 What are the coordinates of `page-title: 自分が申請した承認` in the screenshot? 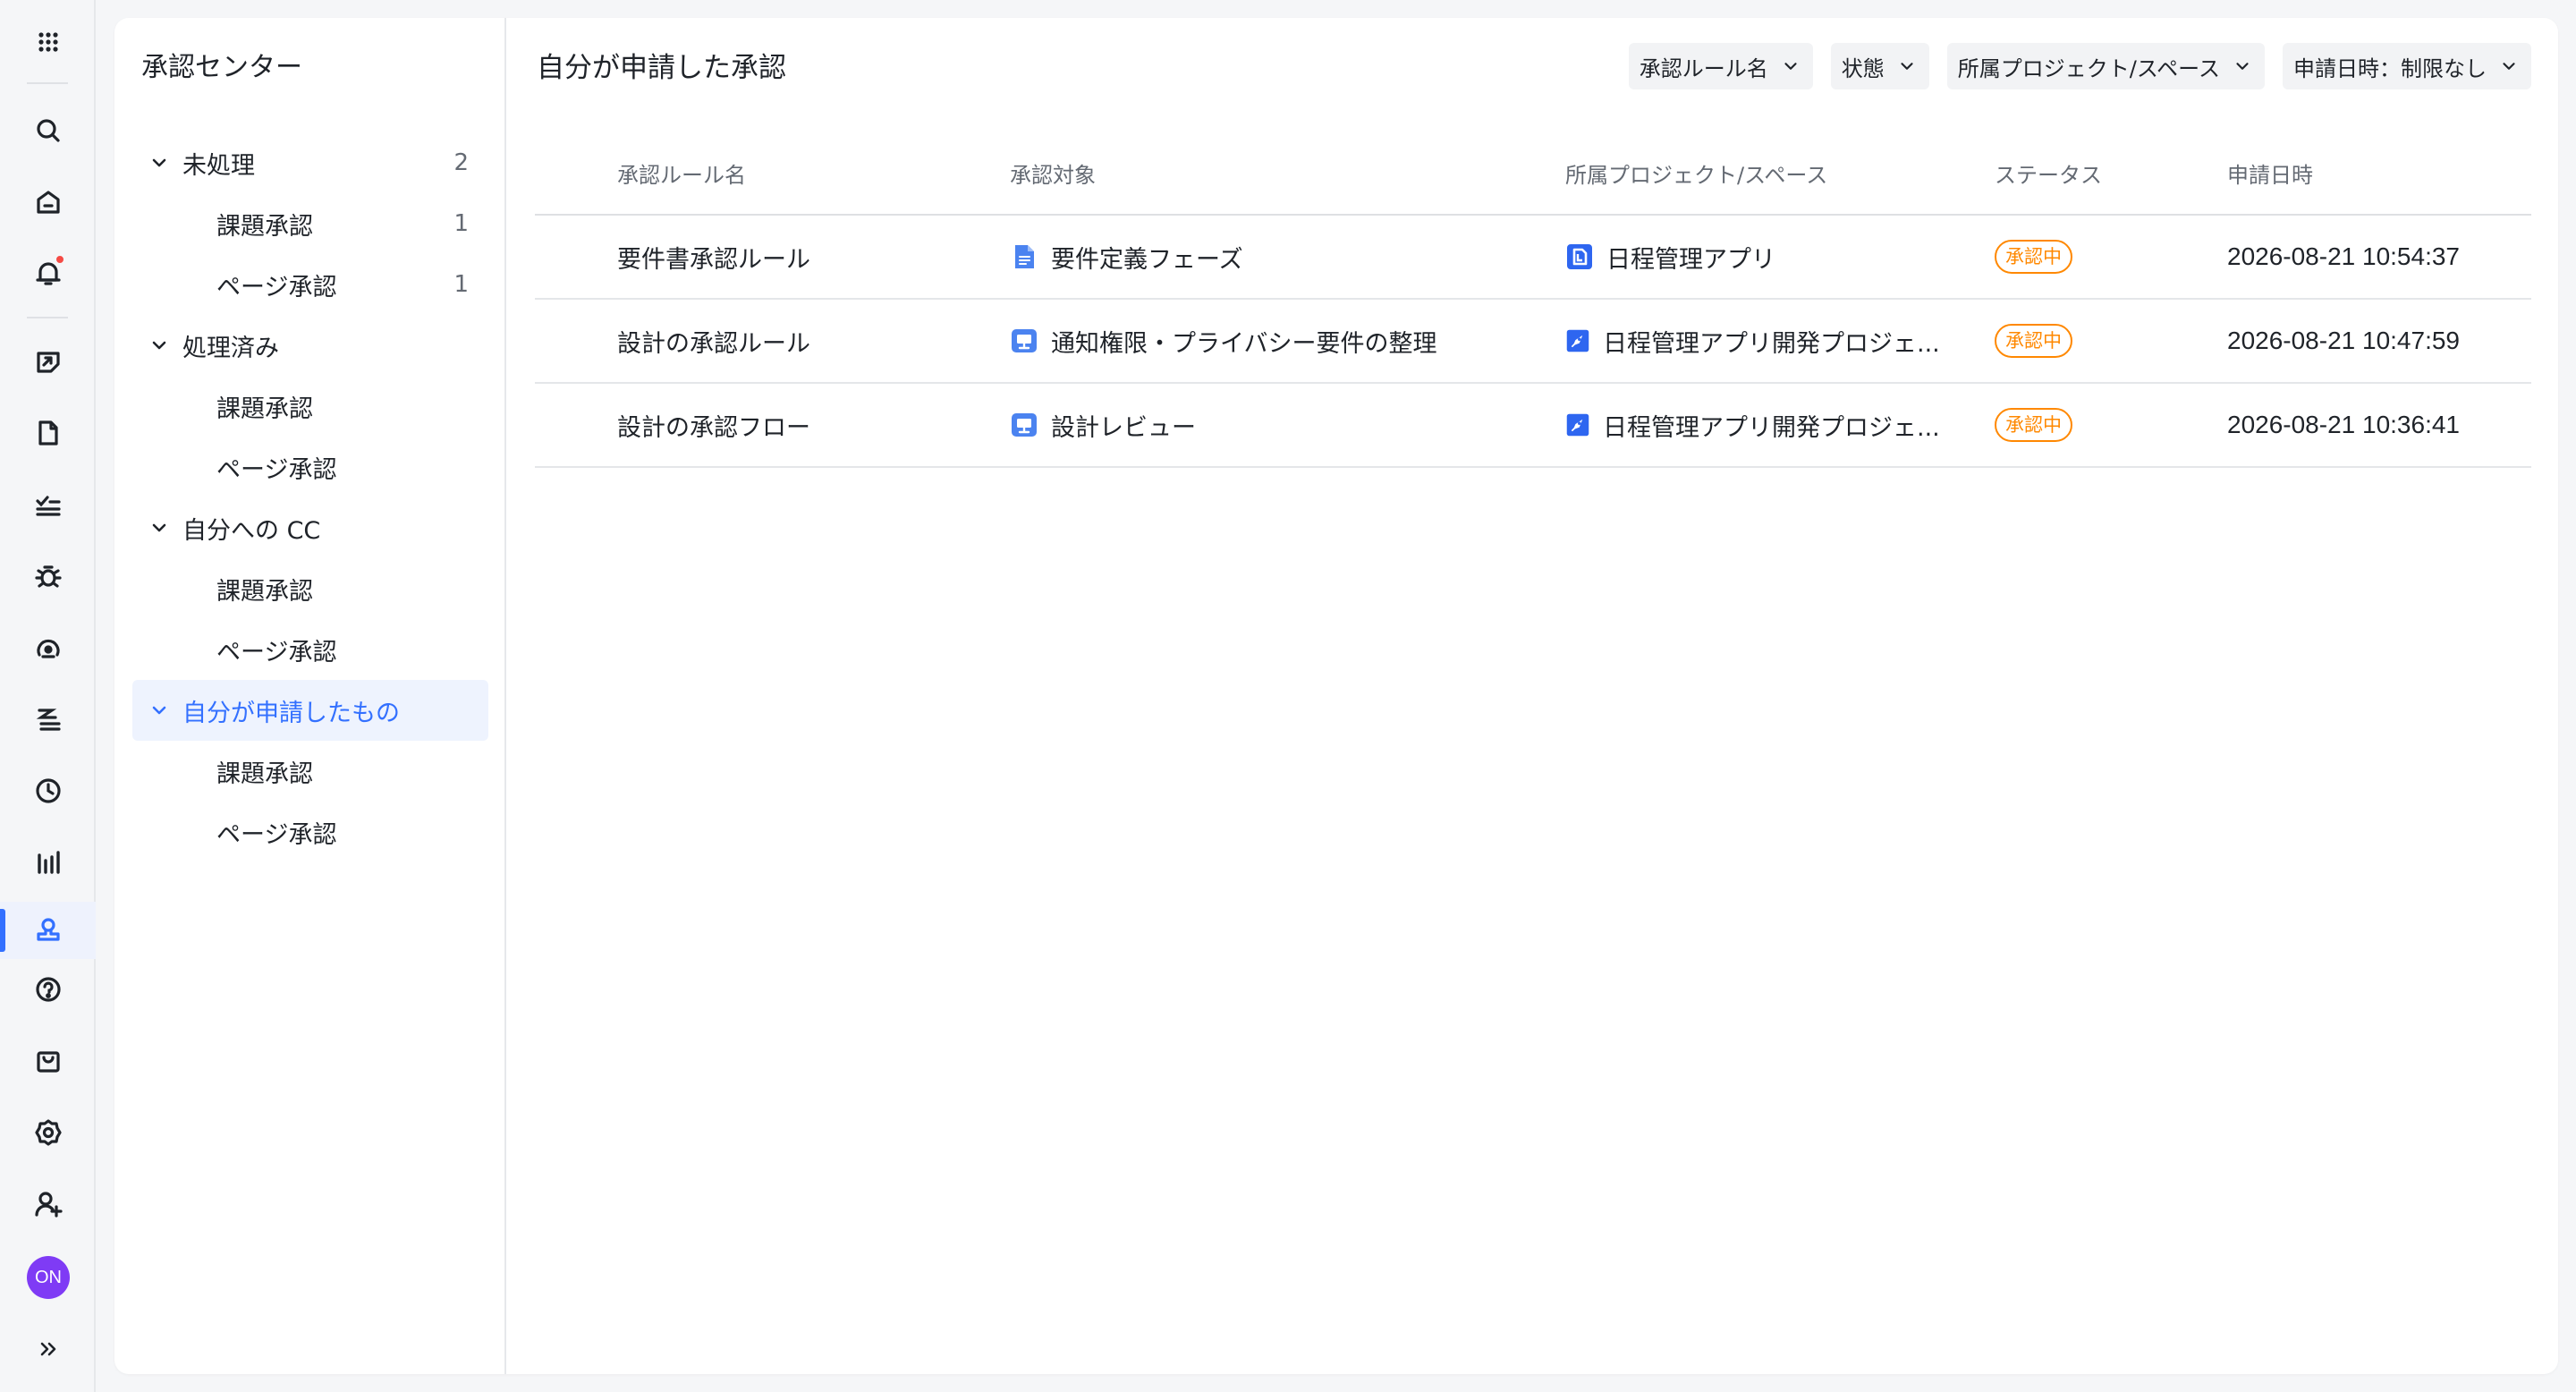 It's located at (661, 68).